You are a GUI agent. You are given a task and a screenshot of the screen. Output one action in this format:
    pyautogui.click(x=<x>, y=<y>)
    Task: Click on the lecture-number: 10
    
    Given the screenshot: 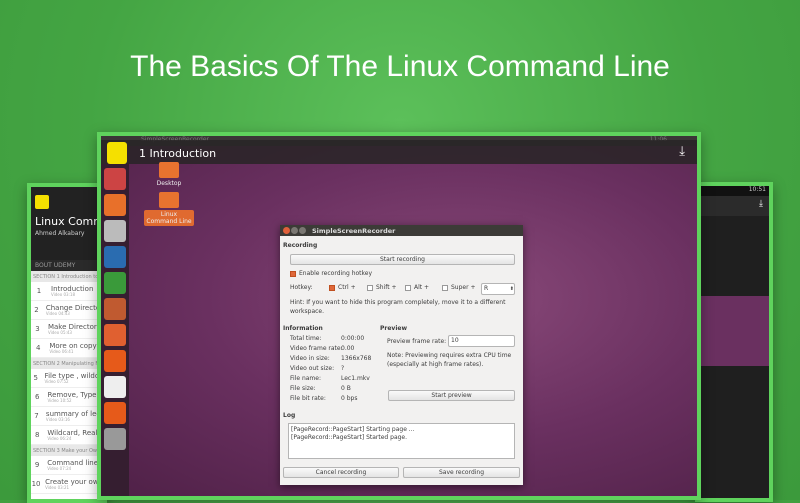 What is the action you would take?
    pyautogui.click(x=36, y=484)
    